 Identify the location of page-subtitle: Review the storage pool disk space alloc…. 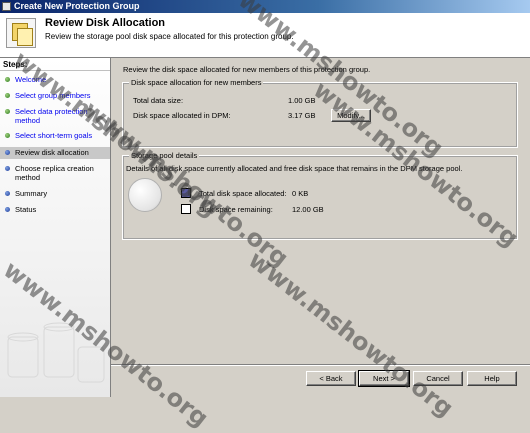
(169, 36).